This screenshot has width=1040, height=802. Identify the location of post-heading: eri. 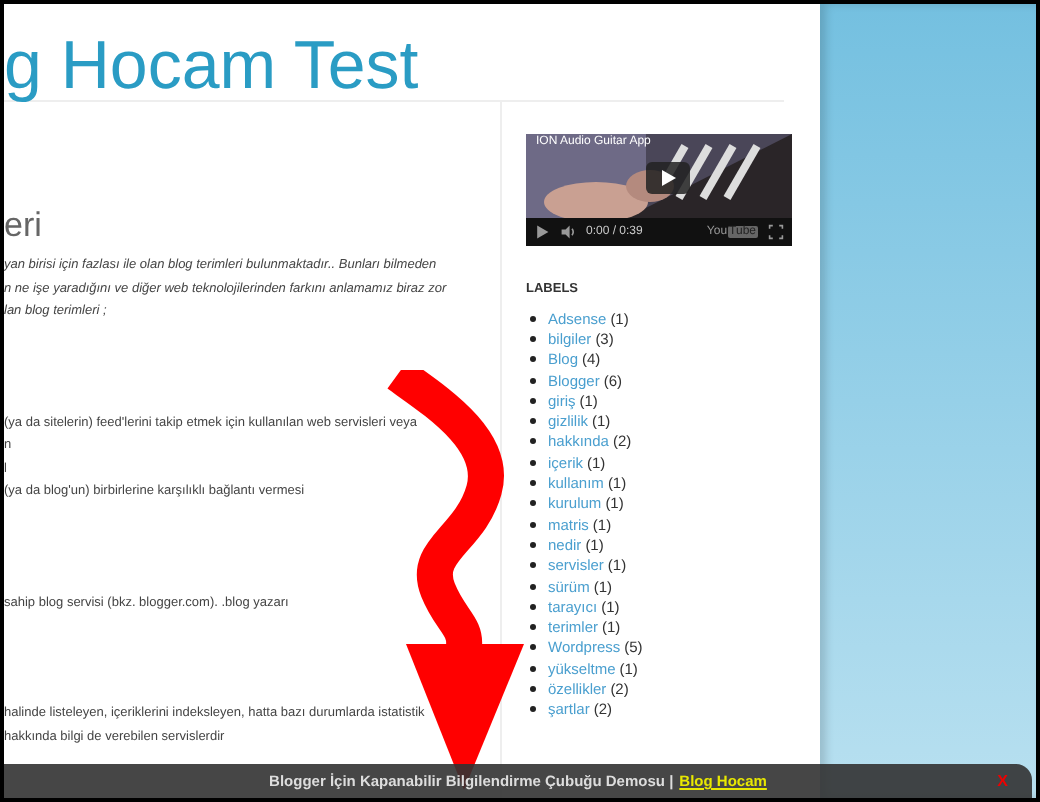
(24, 226).